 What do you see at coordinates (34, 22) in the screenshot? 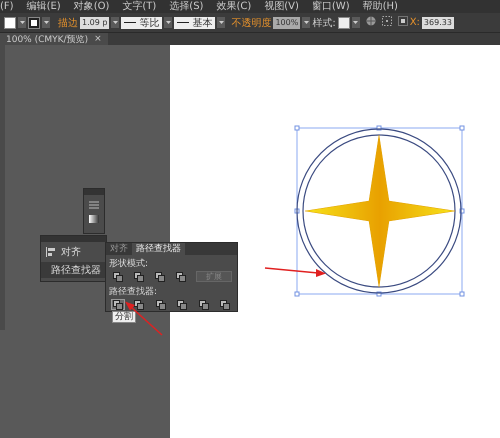
I see `stroke-swatch` at bounding box center [34, 22].